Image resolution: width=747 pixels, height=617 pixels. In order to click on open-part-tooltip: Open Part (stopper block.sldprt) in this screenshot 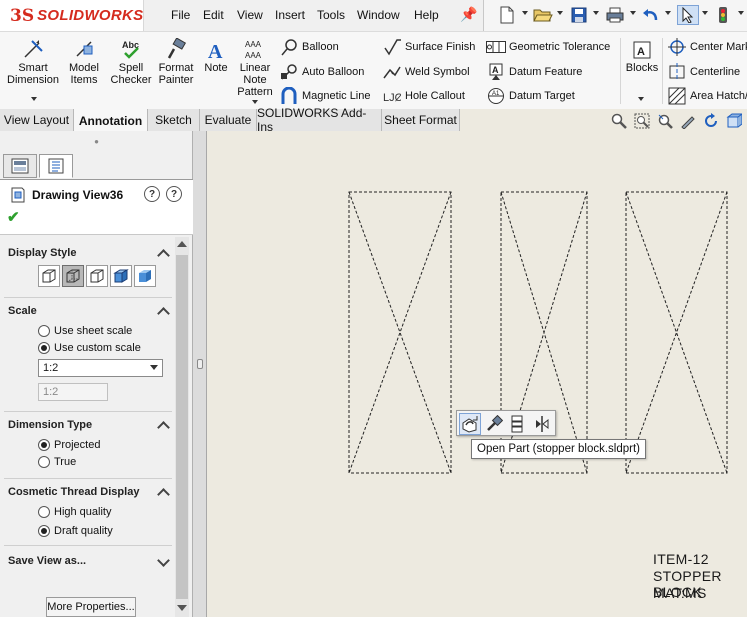, I will do `click(558, 449)`.